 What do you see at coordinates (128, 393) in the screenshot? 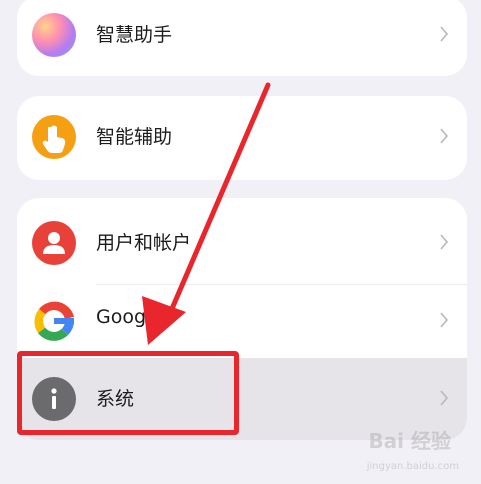
I see `annotation-highlight-box` at bounding box center [128, 393].